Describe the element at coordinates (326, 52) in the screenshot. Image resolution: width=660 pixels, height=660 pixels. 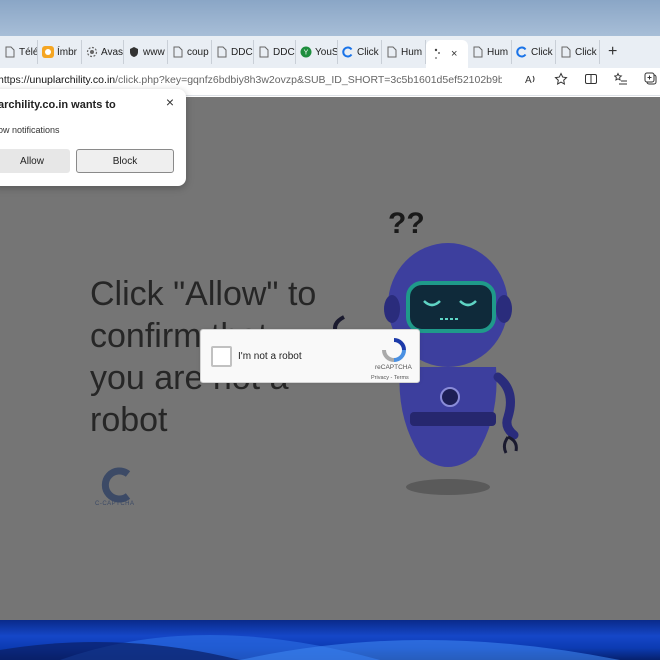
I see `tab-label: YouS` at that location.